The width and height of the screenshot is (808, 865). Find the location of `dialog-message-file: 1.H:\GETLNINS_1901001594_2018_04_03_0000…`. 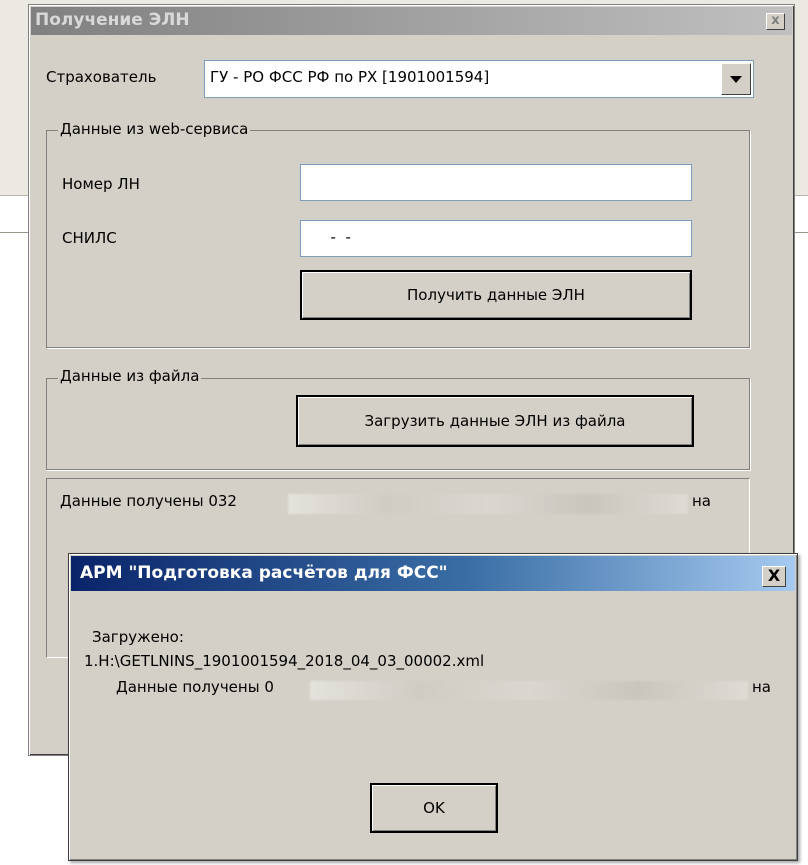

dialog-message-file: 1.H:\GETLNINS_1901001594_2018_04_03_0000… is located at coordinates (284, 661).